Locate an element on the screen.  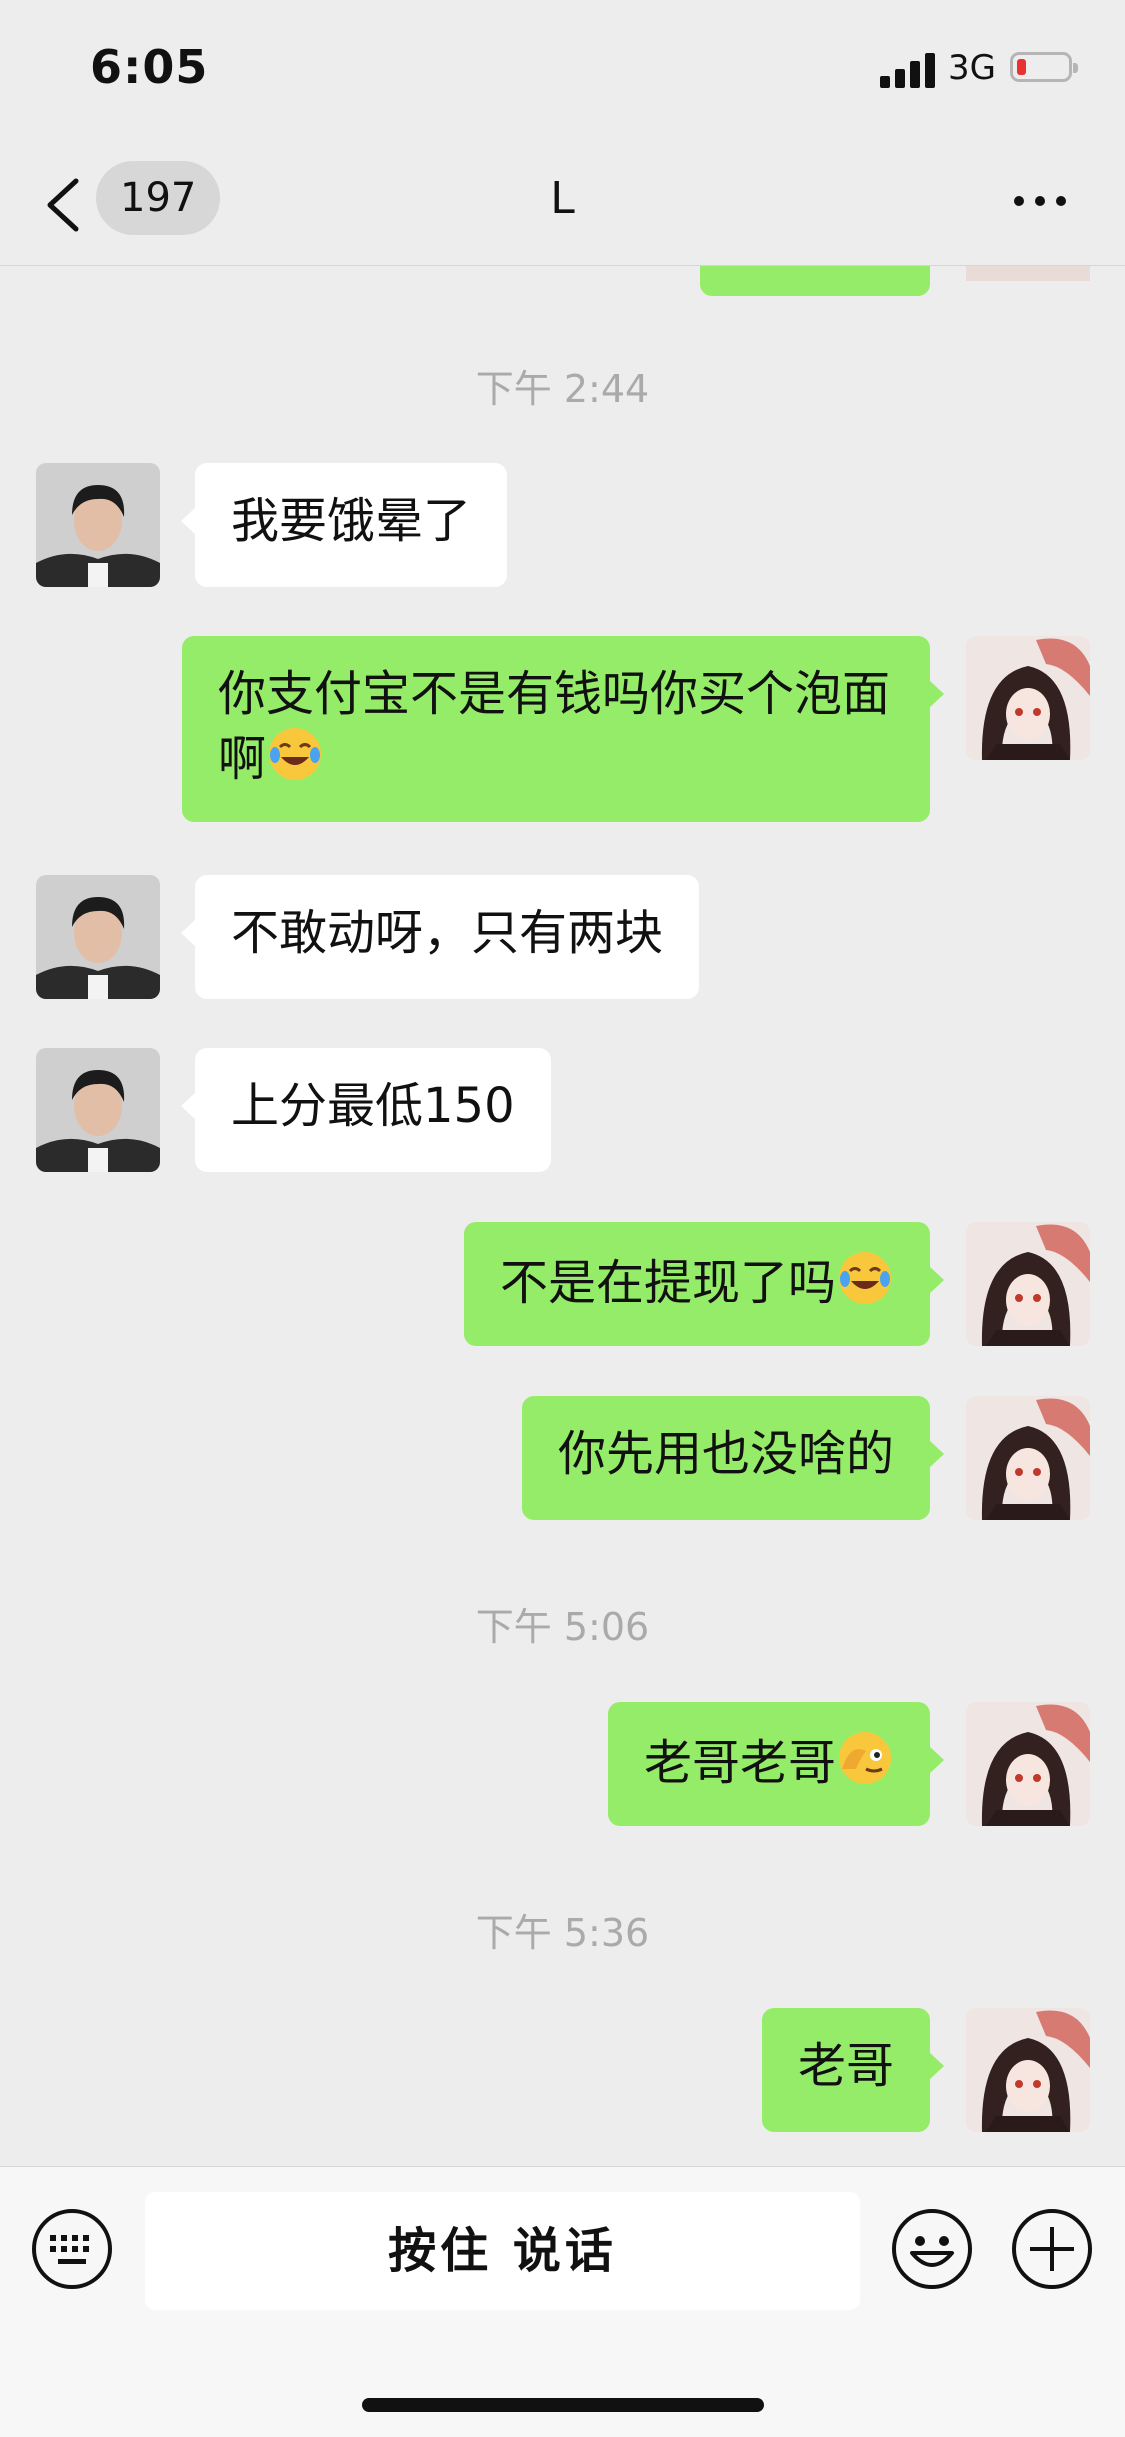
keyboard-icon is located at coordinates (72, 2249).